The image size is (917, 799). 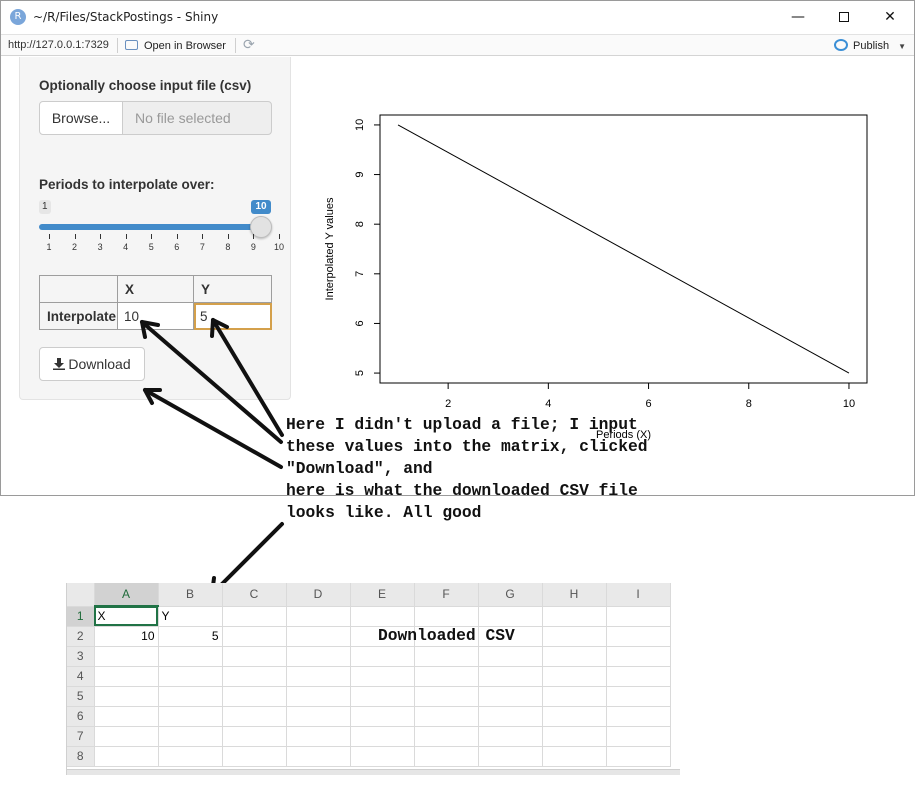 I want to click on arrow-to-y-cell, so click(x=247, y=377).